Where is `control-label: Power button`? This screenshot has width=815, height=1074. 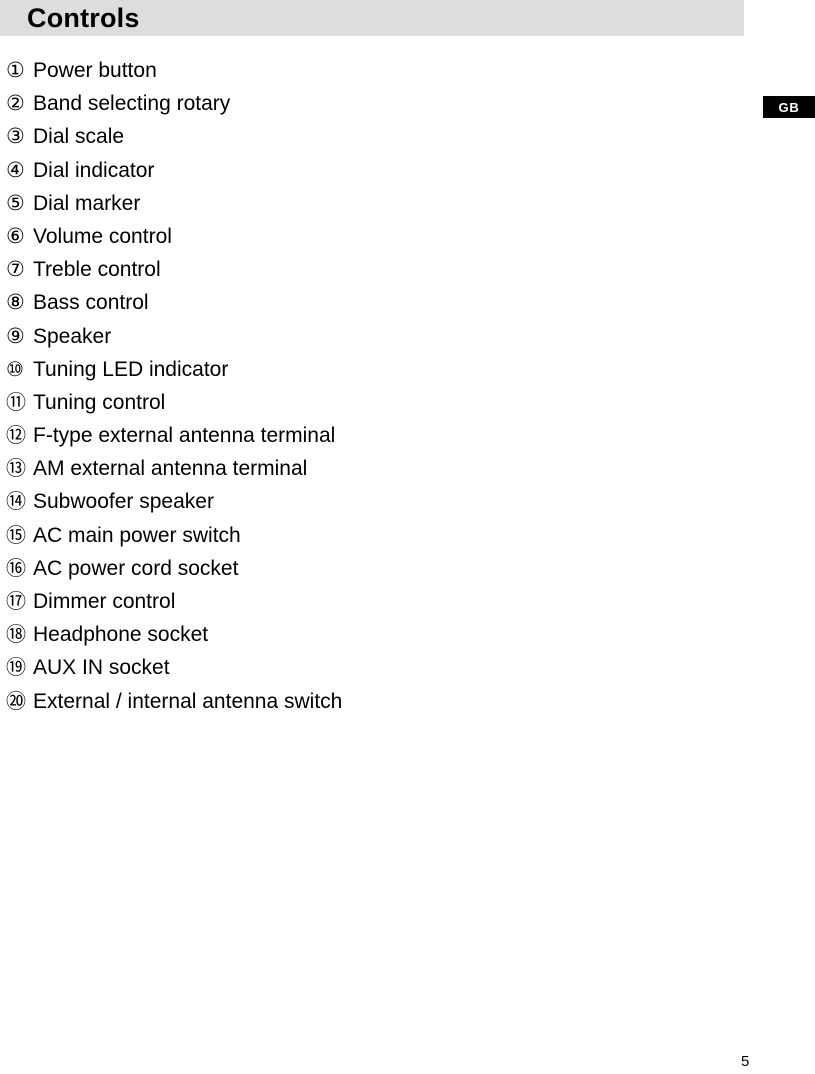 control-label: Power button is located at coordinates (95, 70).